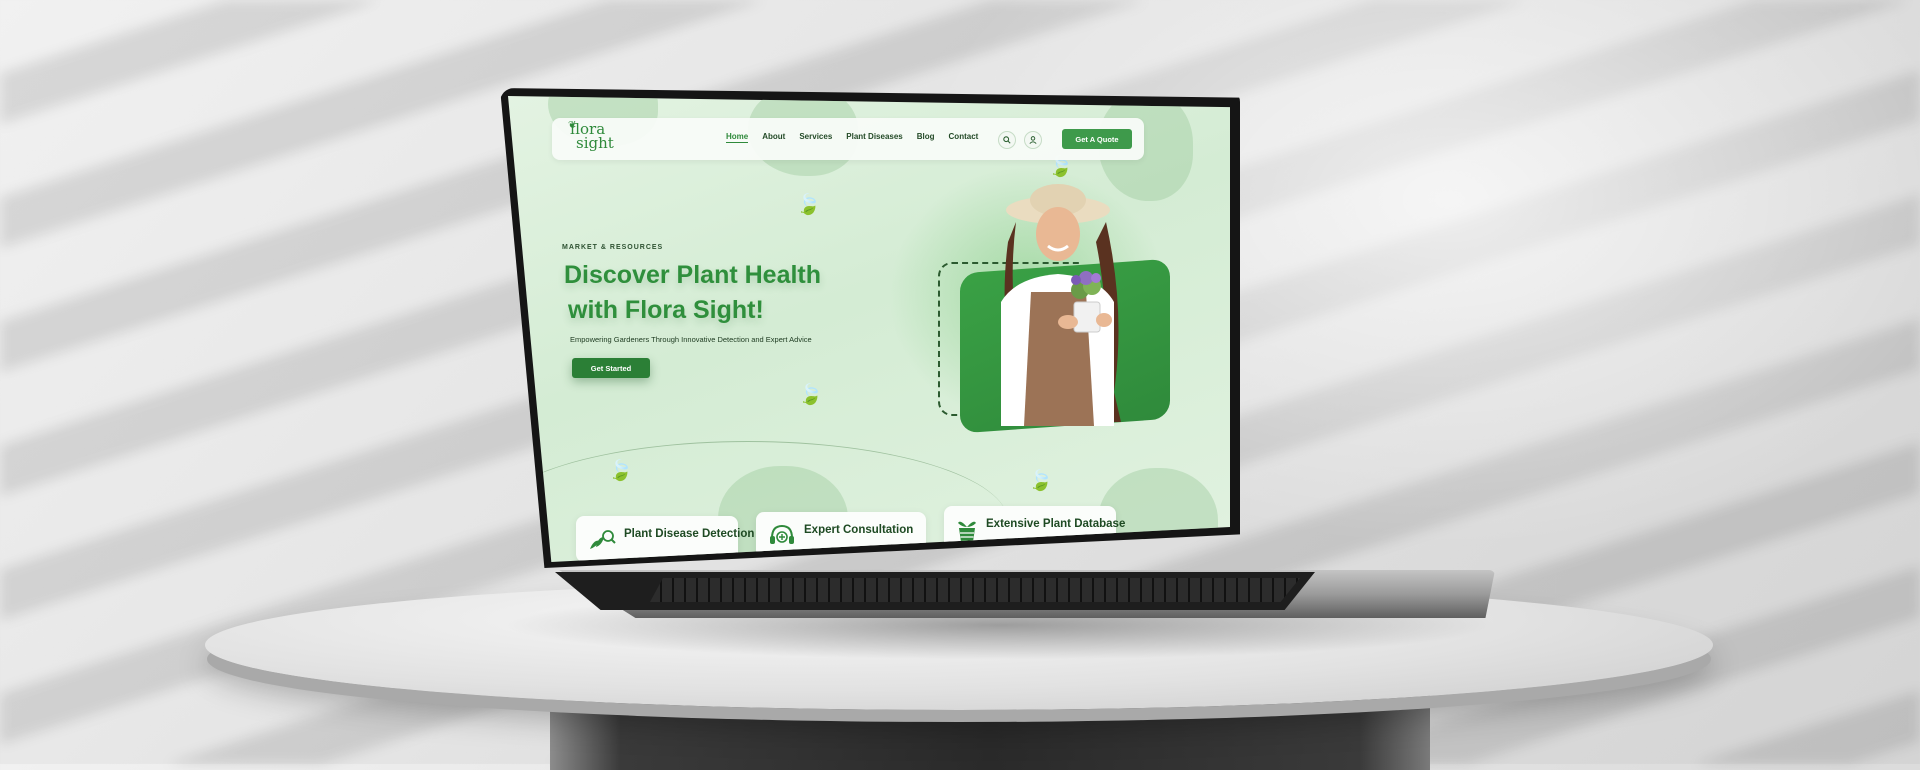  Describe the element at coordinates (1056, 524) in the screenshot. I see `feature-label: Extensive Plant Database` at that location.